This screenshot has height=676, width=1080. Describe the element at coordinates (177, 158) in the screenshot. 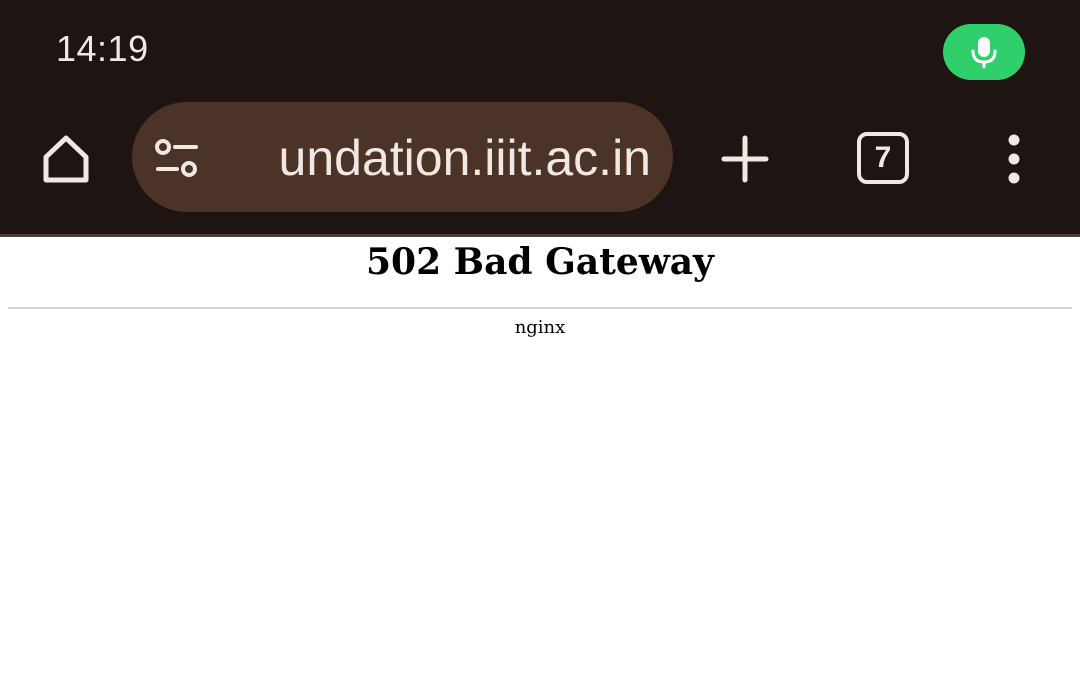

I see `tune-icon` at that location.